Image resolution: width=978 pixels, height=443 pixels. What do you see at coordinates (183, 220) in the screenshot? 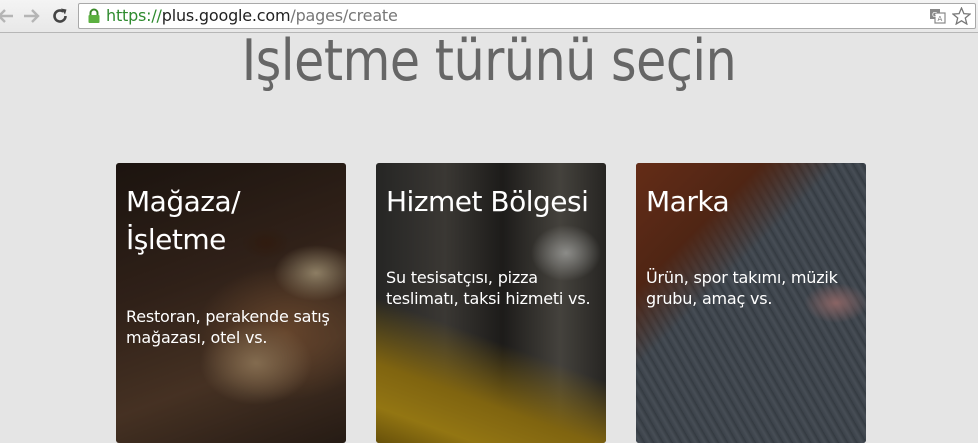
I see `card-title: Mağaza/ İşletme` at bounding box center [183, 220].